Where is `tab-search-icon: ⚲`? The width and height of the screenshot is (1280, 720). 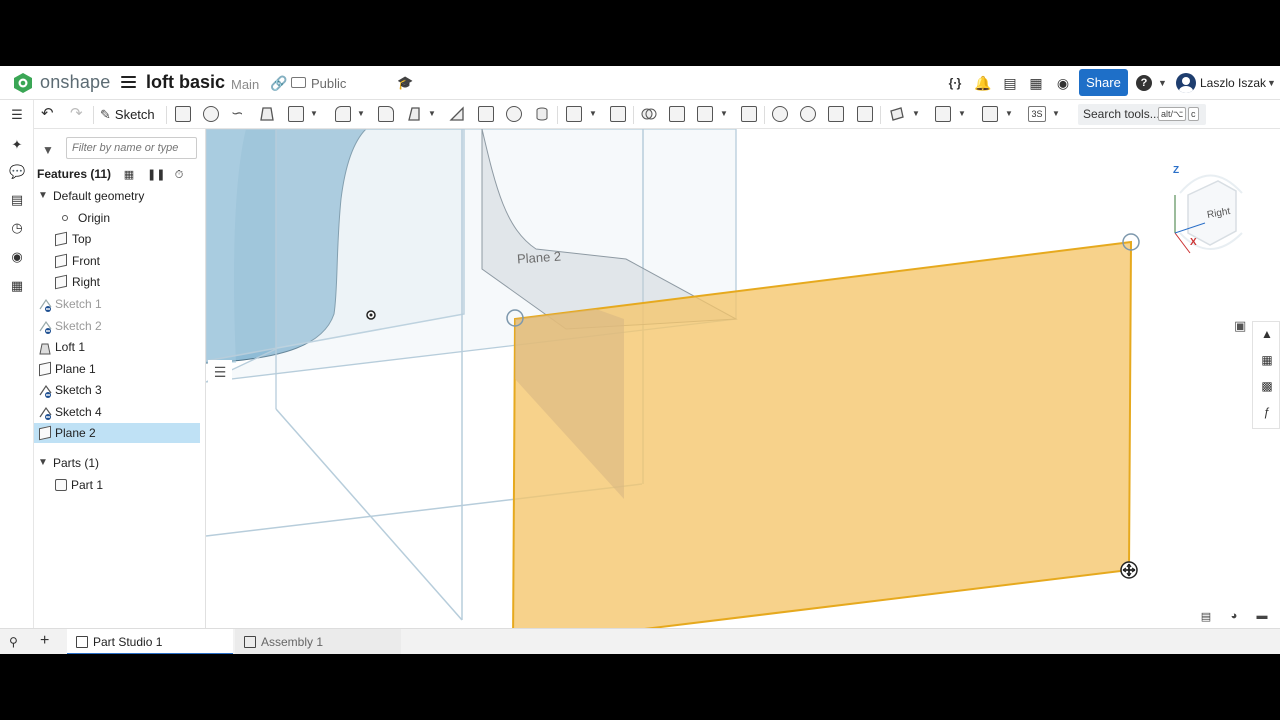 tab-search-icon: ⚲ is located at coordinates (13, 642).